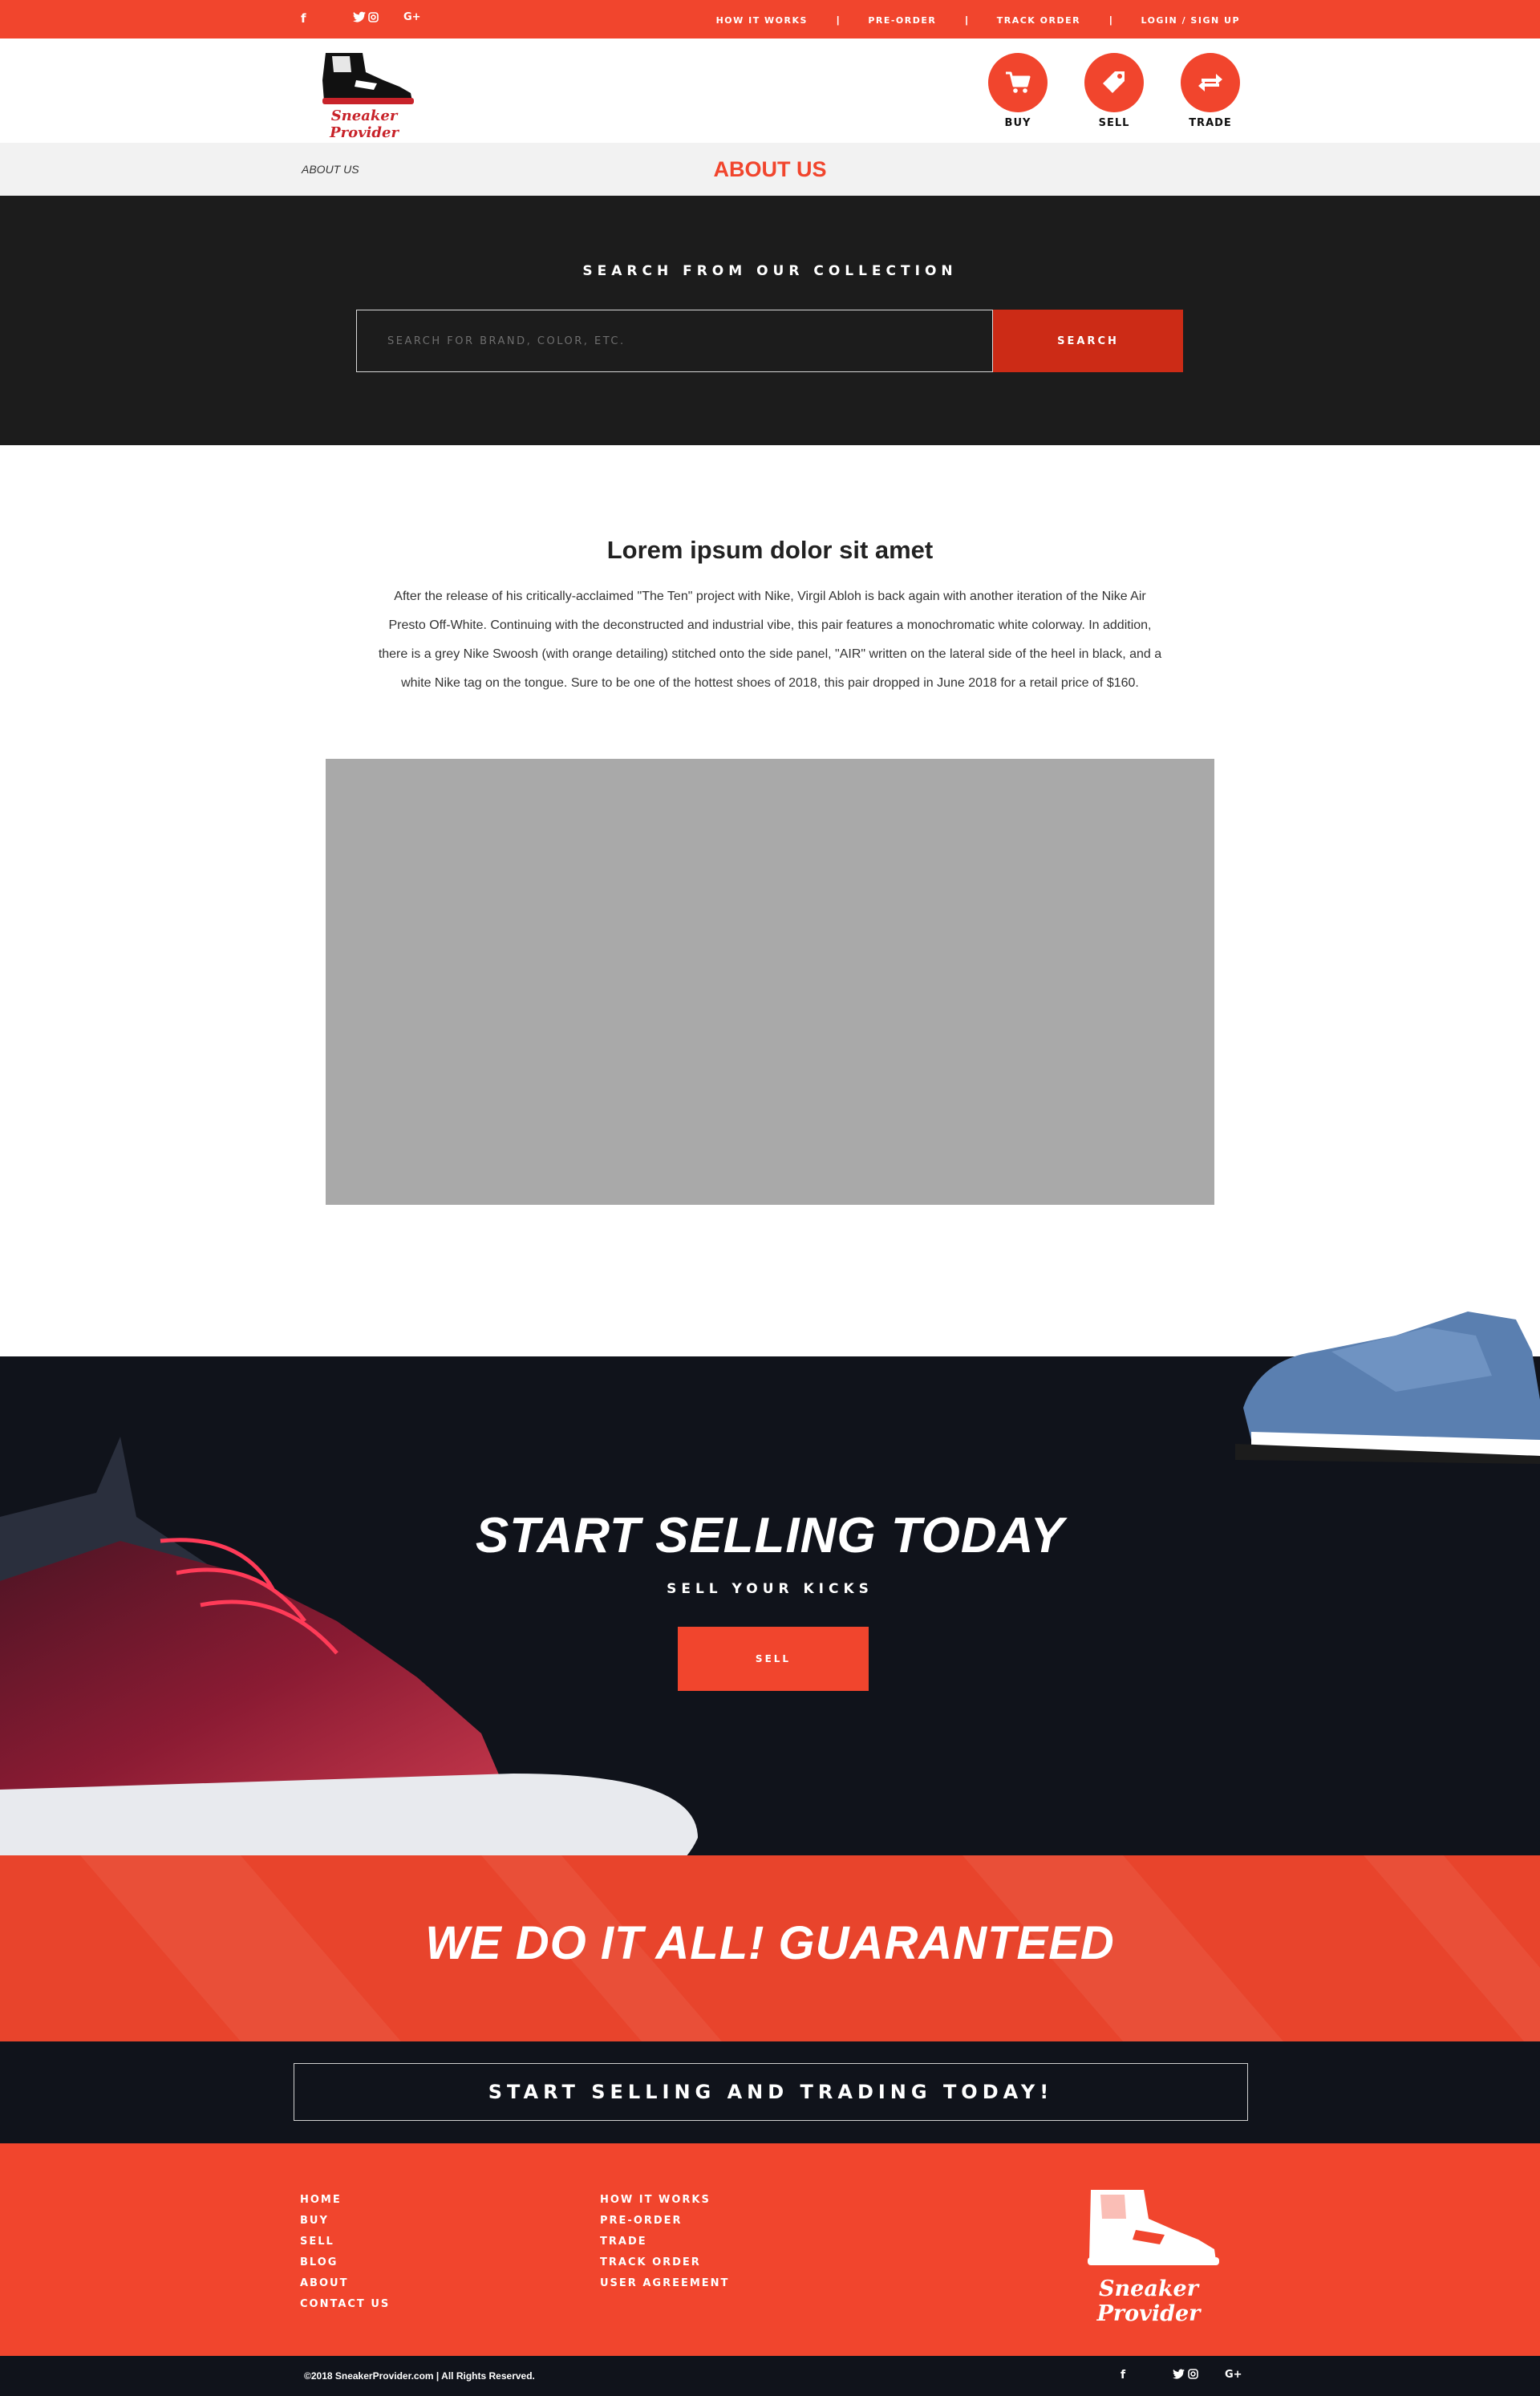 This screenshot has width=1540, height=2396. Describe the element at coordinates (664, 2200) in the screenshot. I see `footer-how-it-works-link: HOW IT WORKS` at that location.